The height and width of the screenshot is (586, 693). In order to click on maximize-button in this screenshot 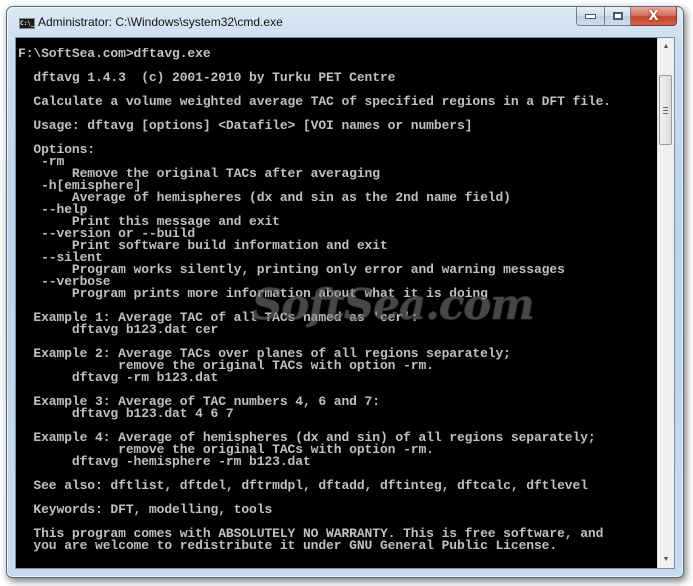, I will do `click(617, 16)`.